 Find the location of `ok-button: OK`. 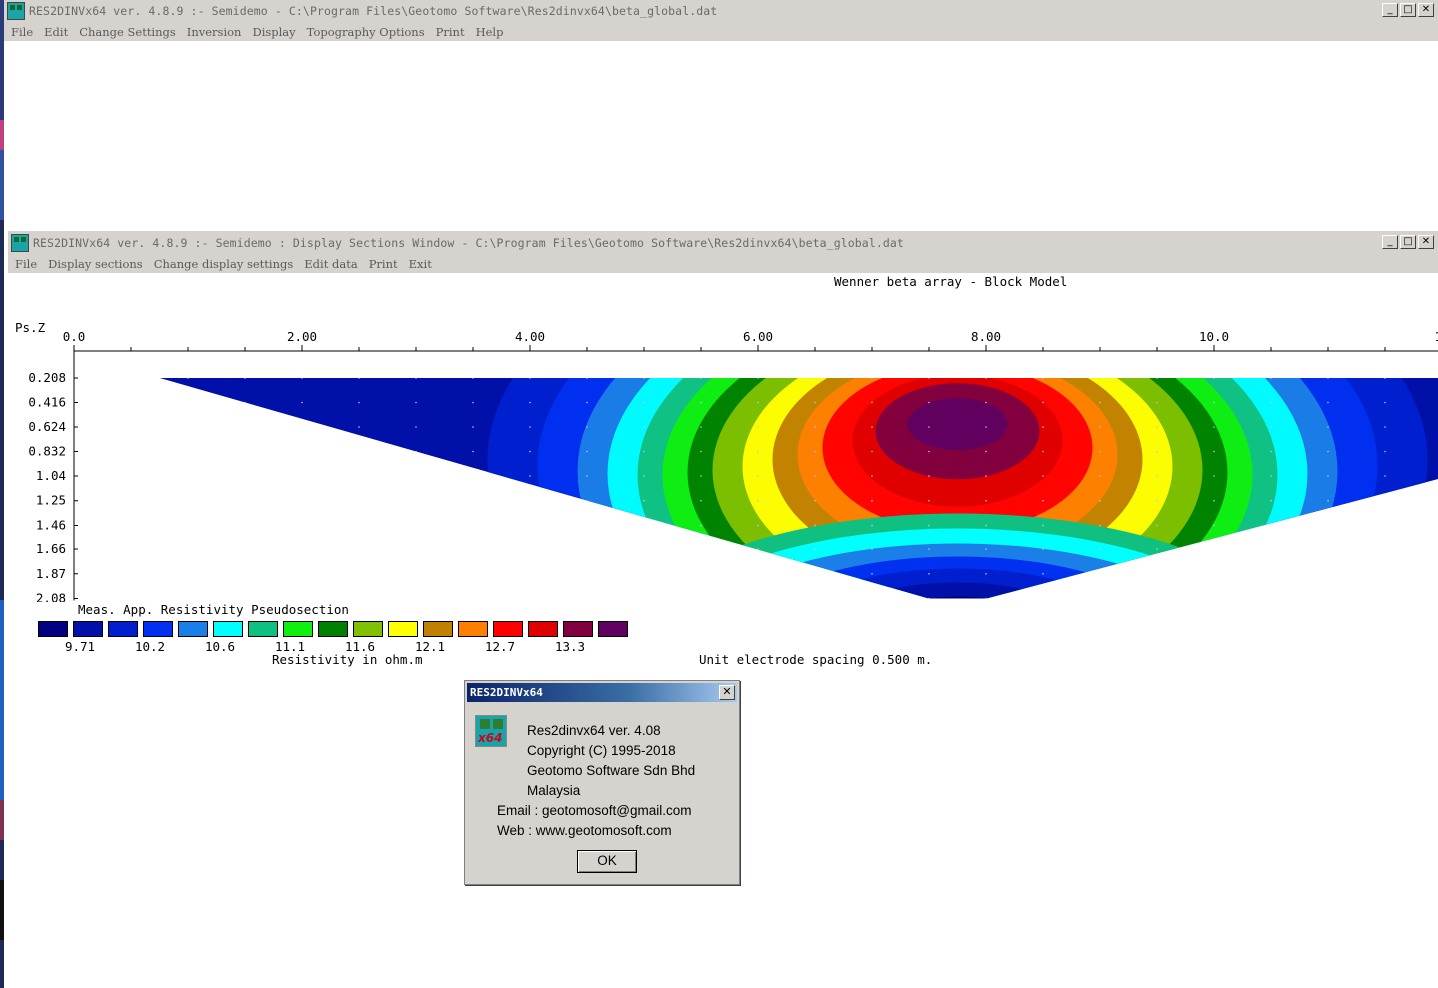

ok-button: OK is located at coordinates (607, 861).